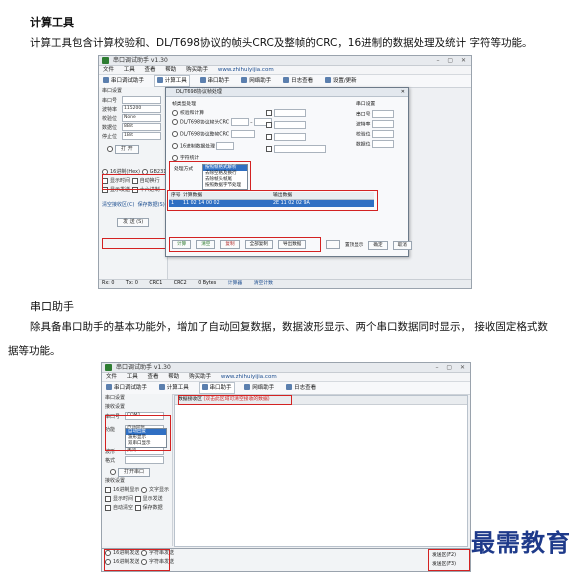  What do you see at coordinates (521, 542) in the screenshot?
I see `watermark-logo: 最需教育` at bounding box center [521, 542].